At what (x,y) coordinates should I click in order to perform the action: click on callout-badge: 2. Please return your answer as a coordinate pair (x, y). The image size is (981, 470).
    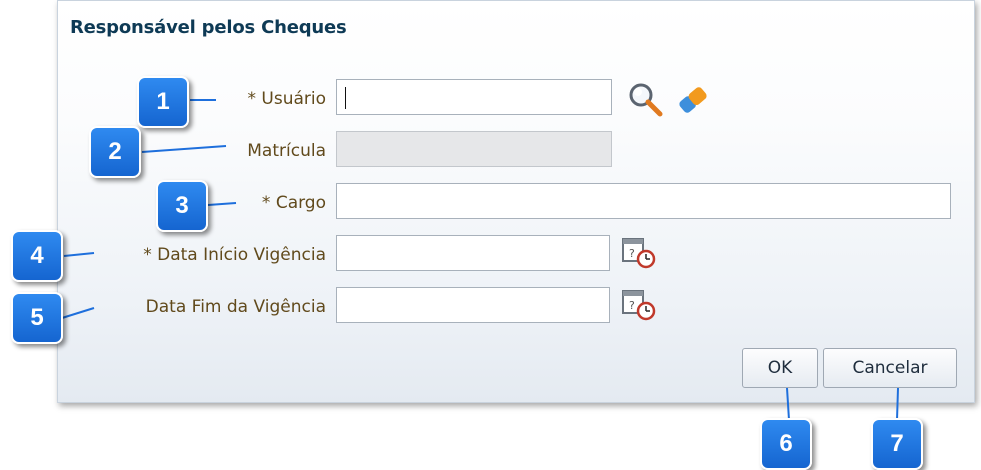
    Looking at the image, I should click on (115, 152).